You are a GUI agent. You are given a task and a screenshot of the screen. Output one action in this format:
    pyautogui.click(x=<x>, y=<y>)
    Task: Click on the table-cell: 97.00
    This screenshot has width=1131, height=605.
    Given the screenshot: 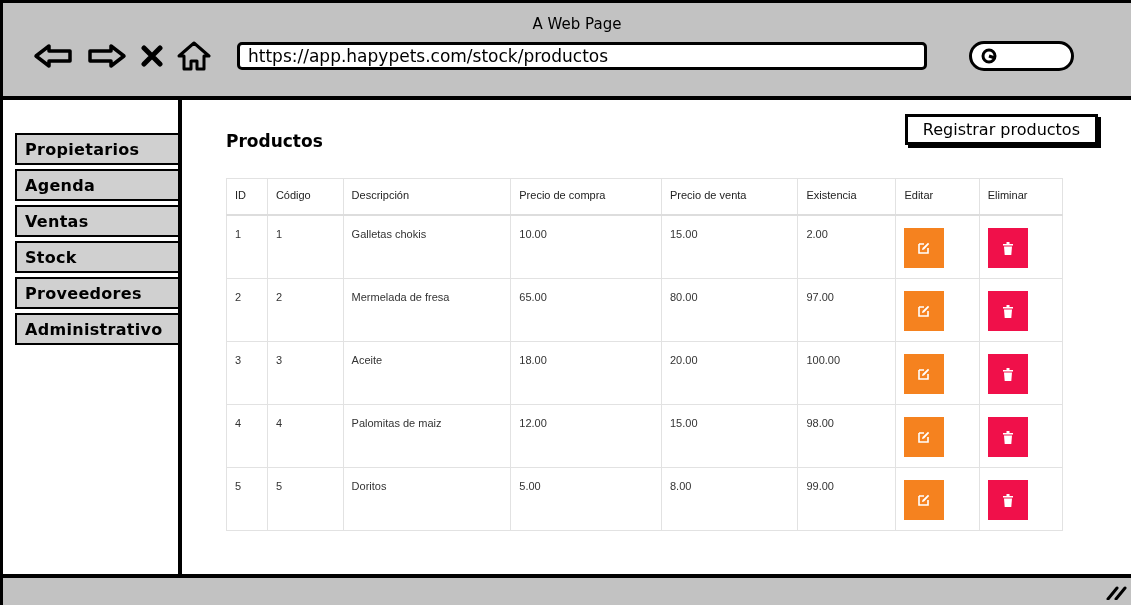 What is the action you would take?
    pyautogui.click(x=846, y=310)
    